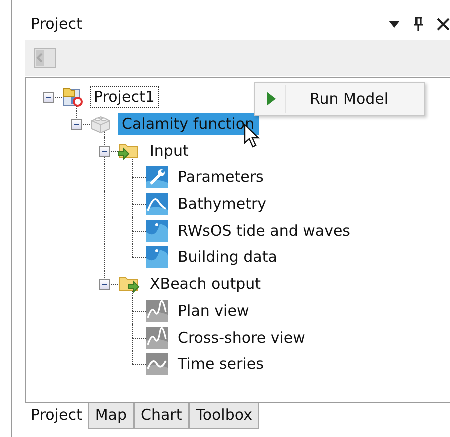  What do you see at coordinates (222, 204) in the screenshot?
I see `tree-item: Bathymetry` at bounding box center [222, 204].